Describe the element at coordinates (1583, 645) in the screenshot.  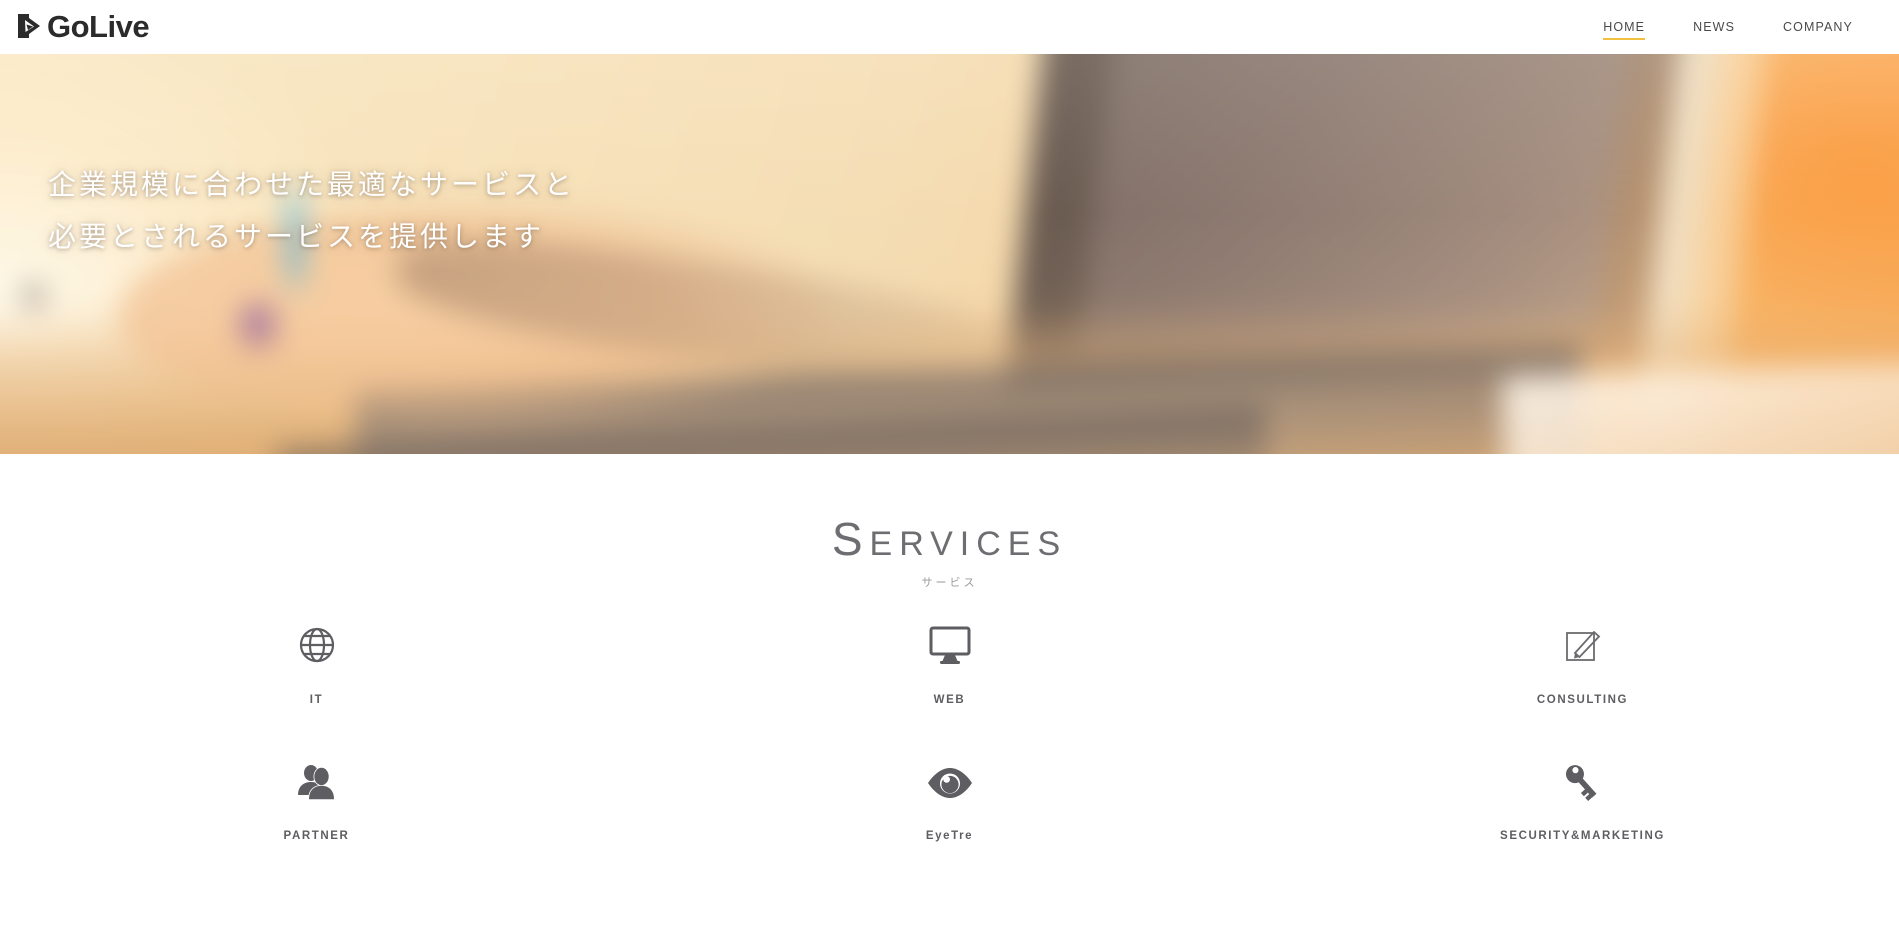
I see `pencil-square-icon` at that location.